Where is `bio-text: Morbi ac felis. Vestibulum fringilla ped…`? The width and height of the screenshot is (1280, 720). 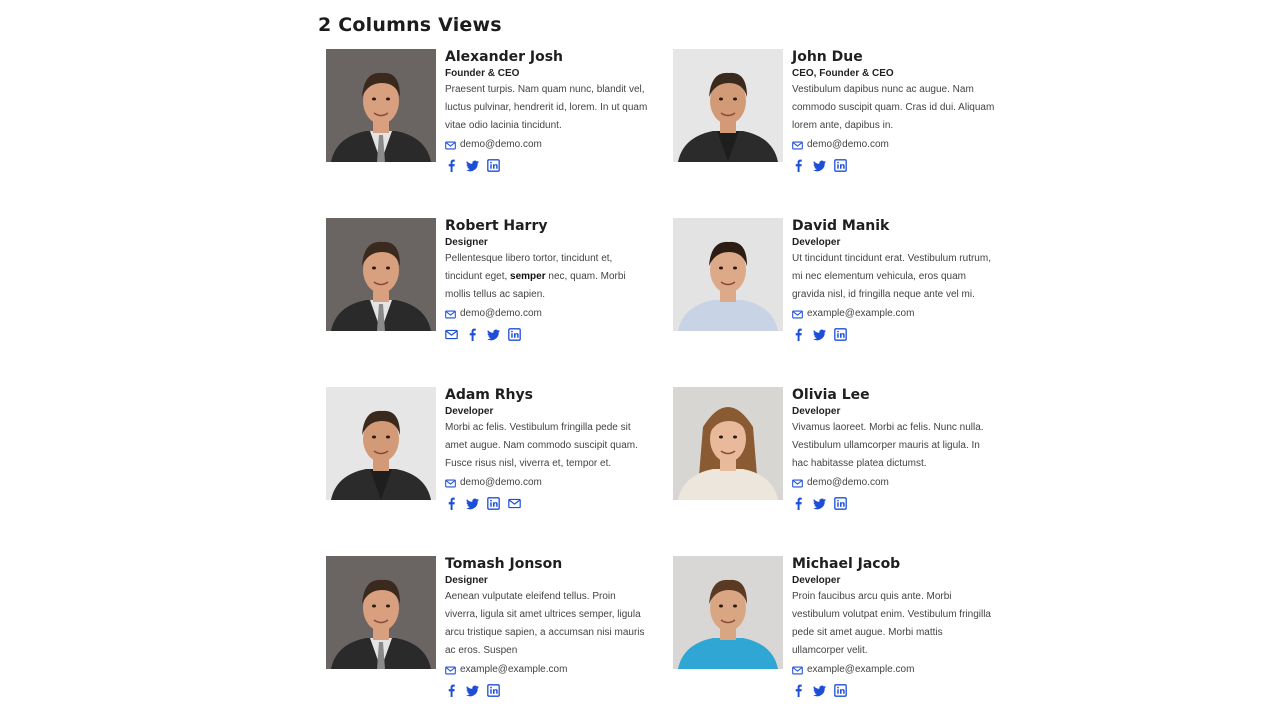 bio-text: Morbi ac felis. Vestibulum fringilla ped… is located at coordinates (541, 445).